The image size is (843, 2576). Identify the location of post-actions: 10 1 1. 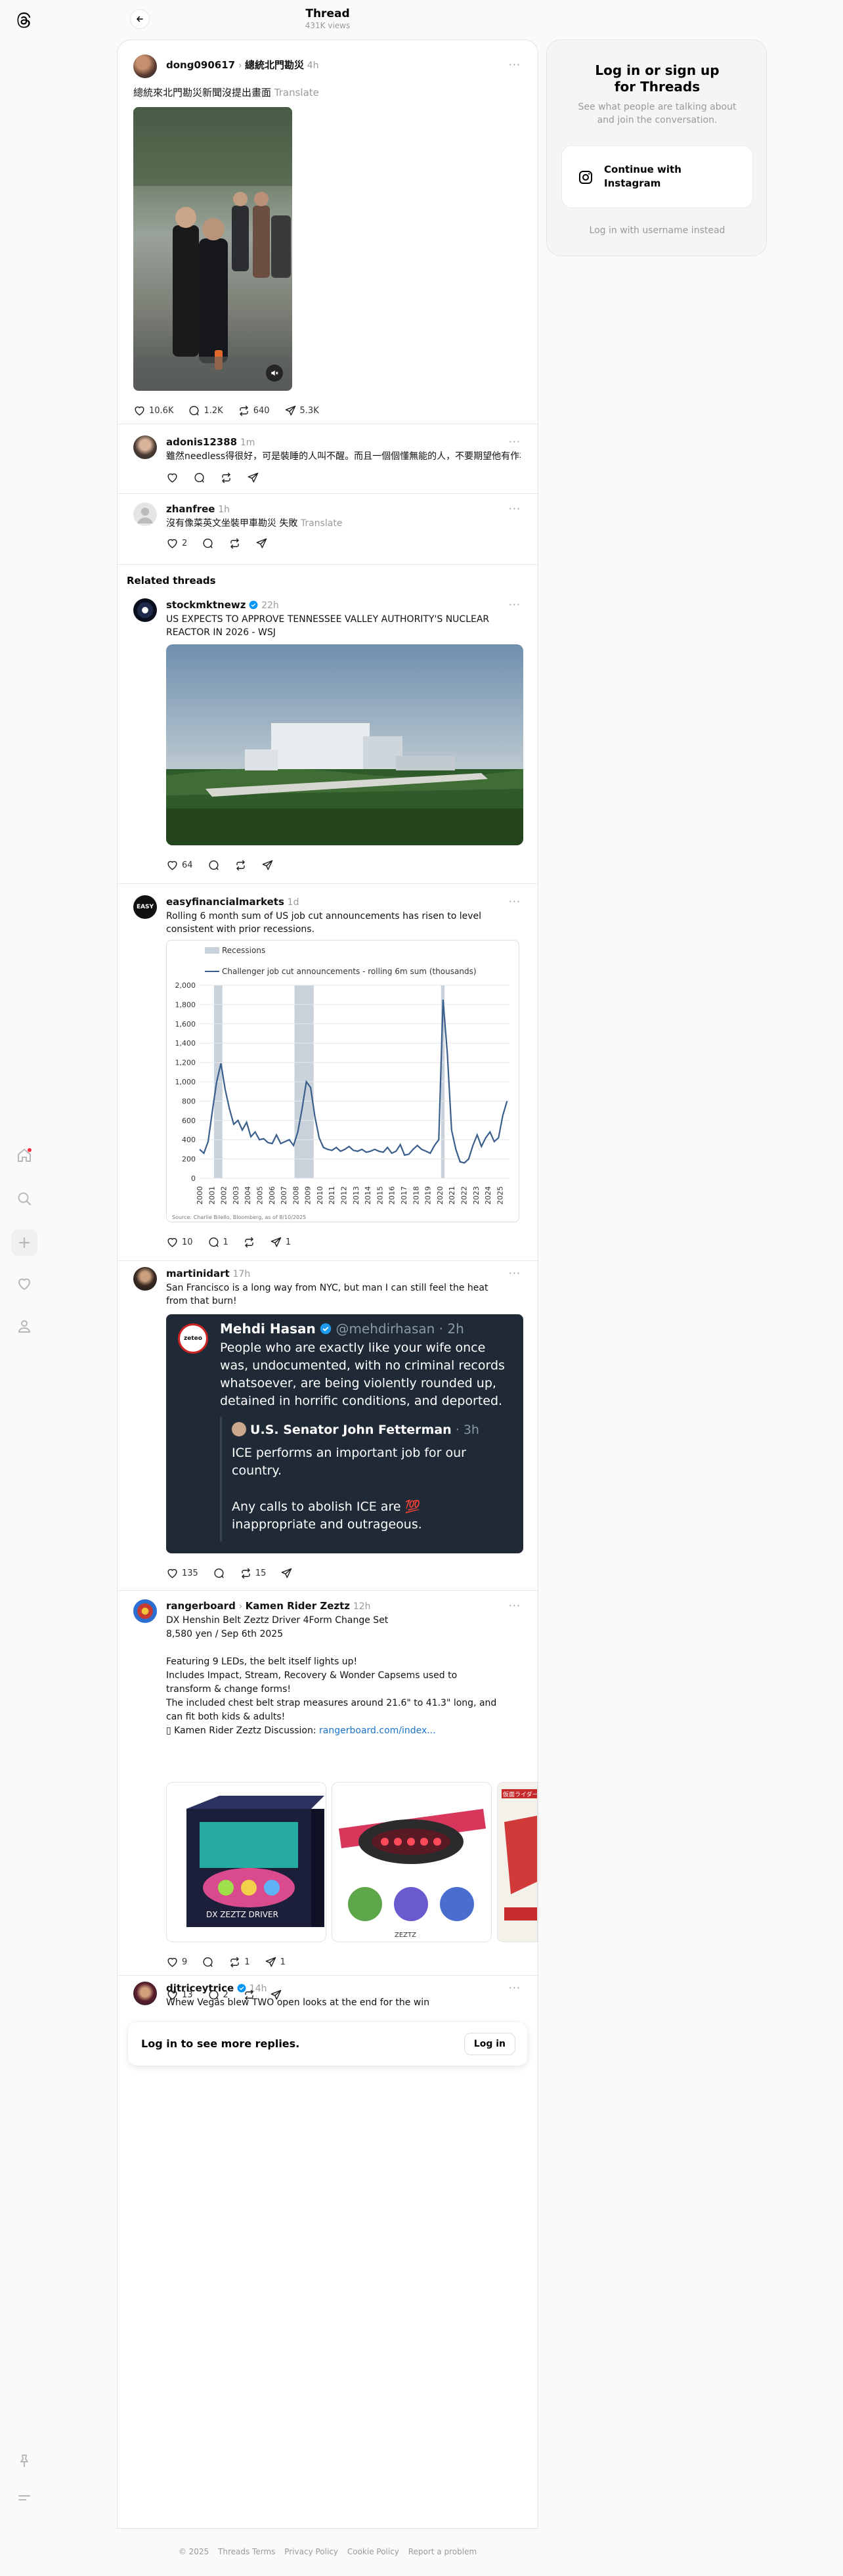
(228, 1242).